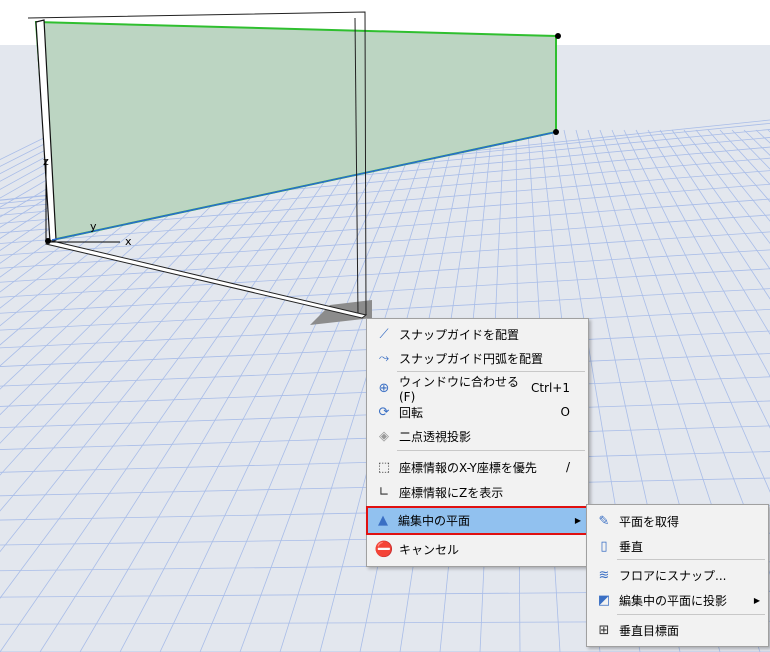  Describe the element at coordinates (477, 467) in the screenshot. I see `menu-item-xy-priority: ⬚ 座標情報のX-Y座標を優先 /` at that location.